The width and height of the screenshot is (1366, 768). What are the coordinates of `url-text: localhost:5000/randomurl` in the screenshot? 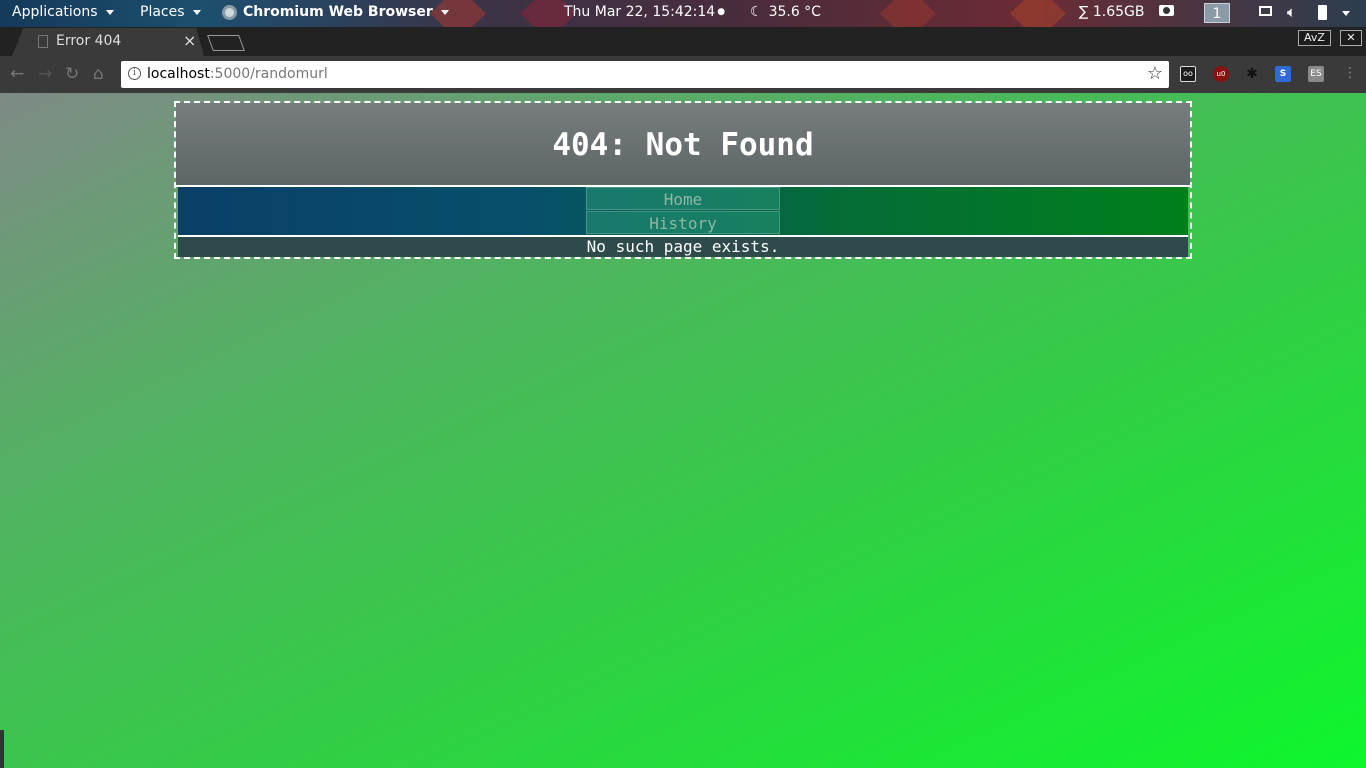 It's located at (237, 74).